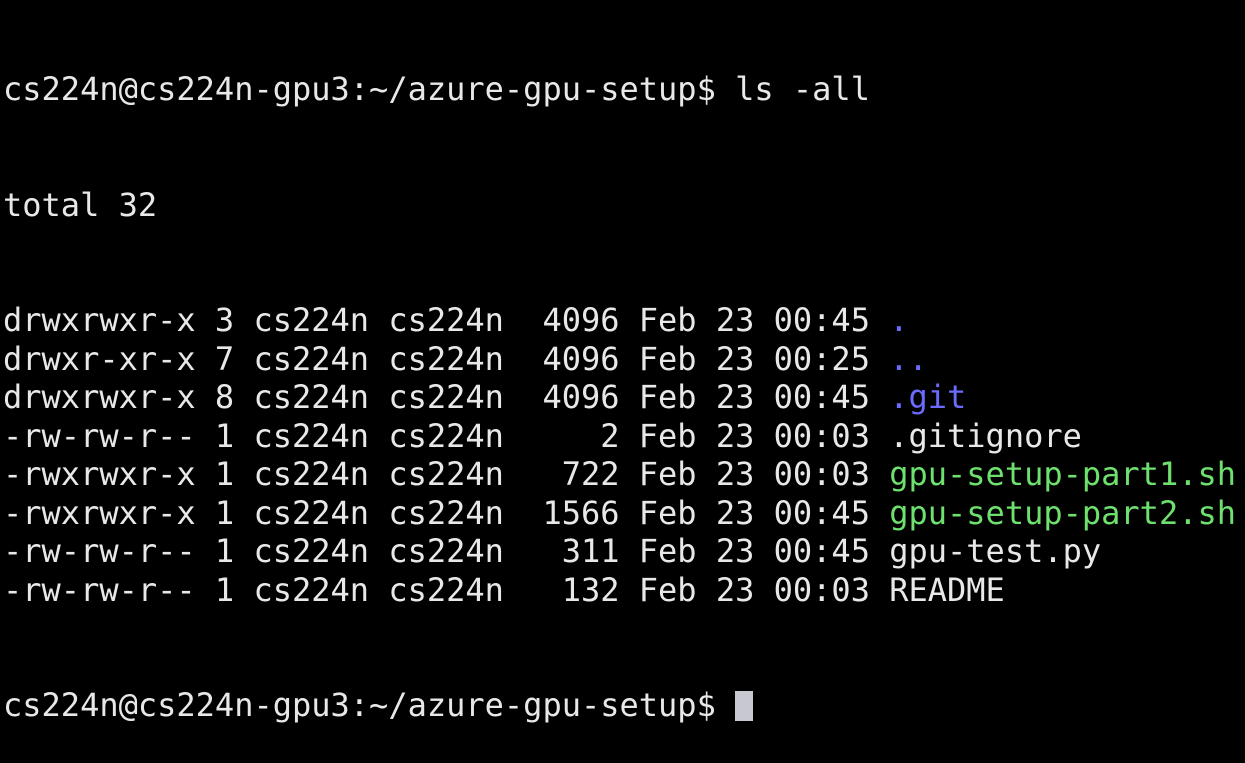  Describe the element at coordinates (1062, 474) in the screenshot. I see `entry-name: gpu-setup-part1.sh` at that location.